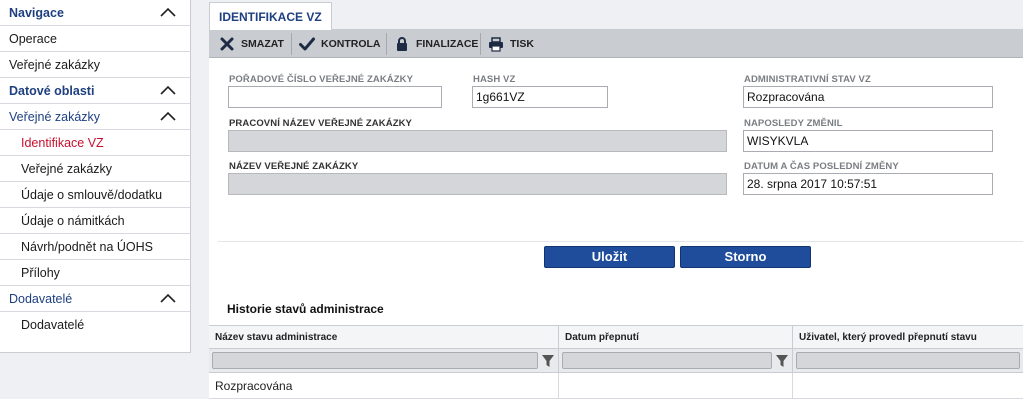  I want to click on history-title: Historie stavů administrace, so click(305, 309).